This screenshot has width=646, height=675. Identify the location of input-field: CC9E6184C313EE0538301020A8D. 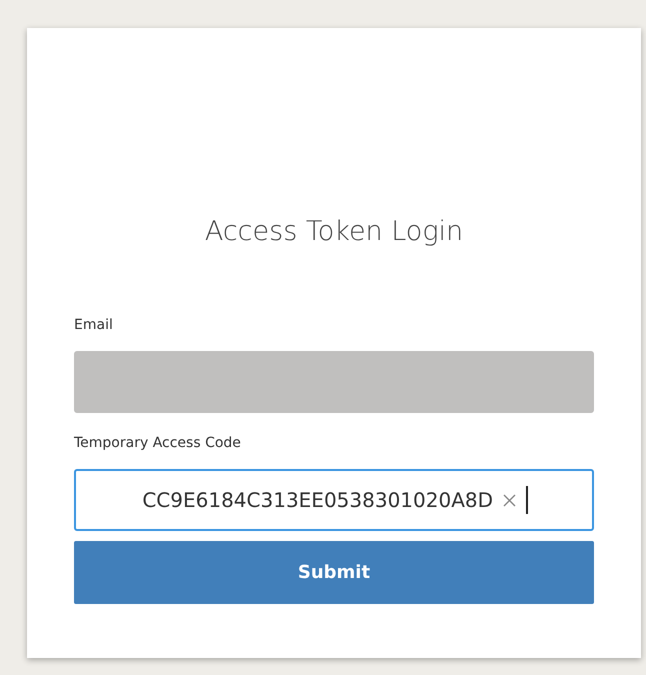
(334, 500).